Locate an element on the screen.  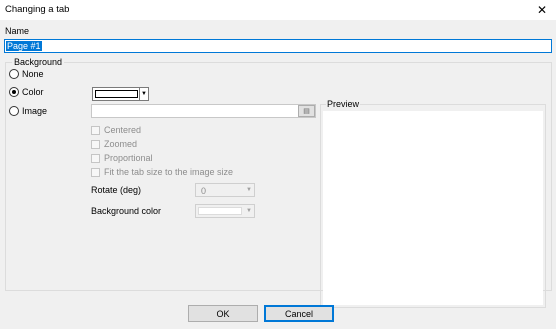
folder-icon: ▤ is located at coordinates (306, 111).